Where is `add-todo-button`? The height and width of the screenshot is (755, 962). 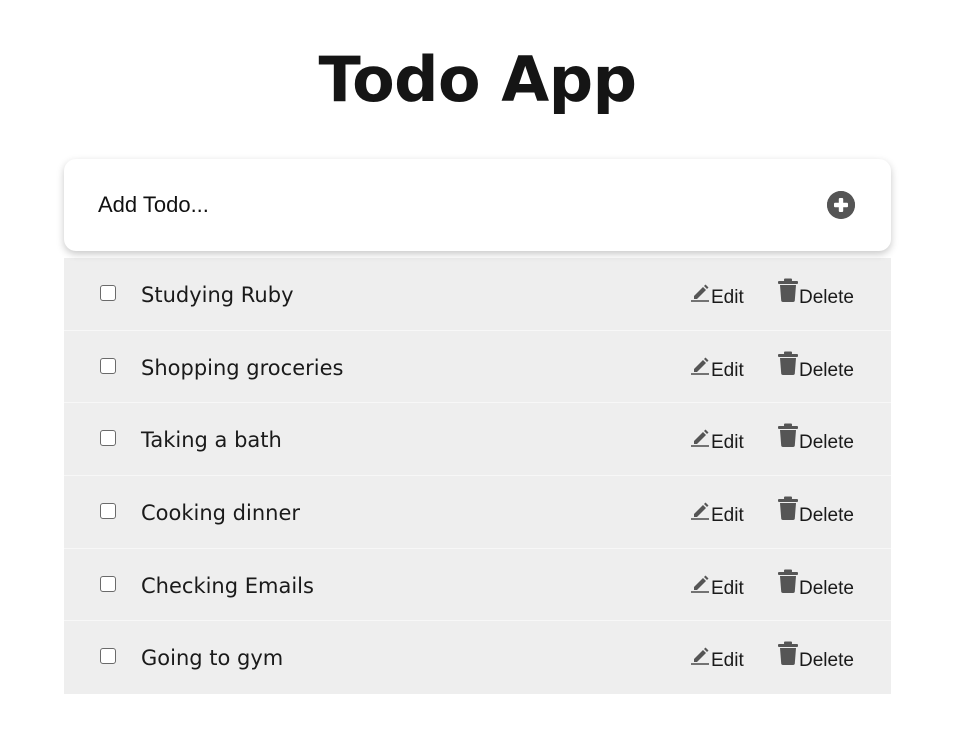
add-todo-button is located at coordinates (841, 205).